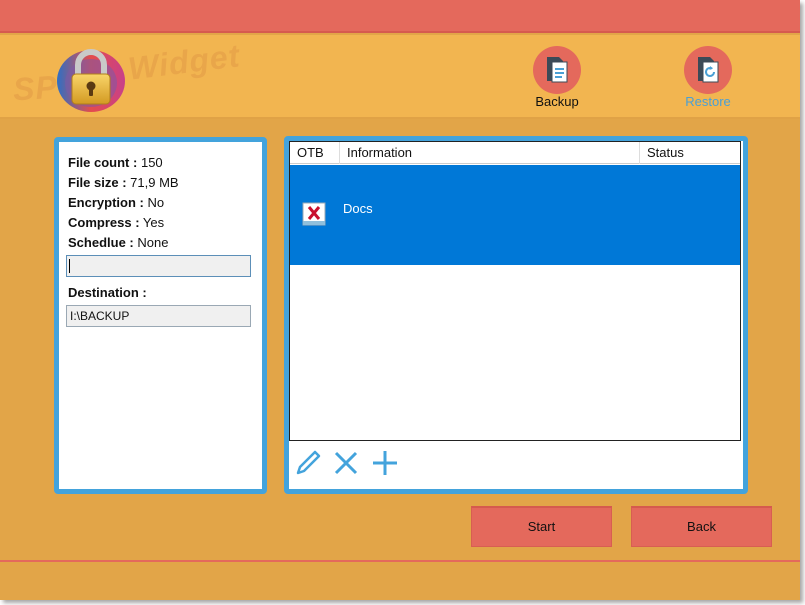  What do you see at coordinates (103, 162) in the screenshot?
I see `file-count-label: File count :` at bounding box center [103, 162].